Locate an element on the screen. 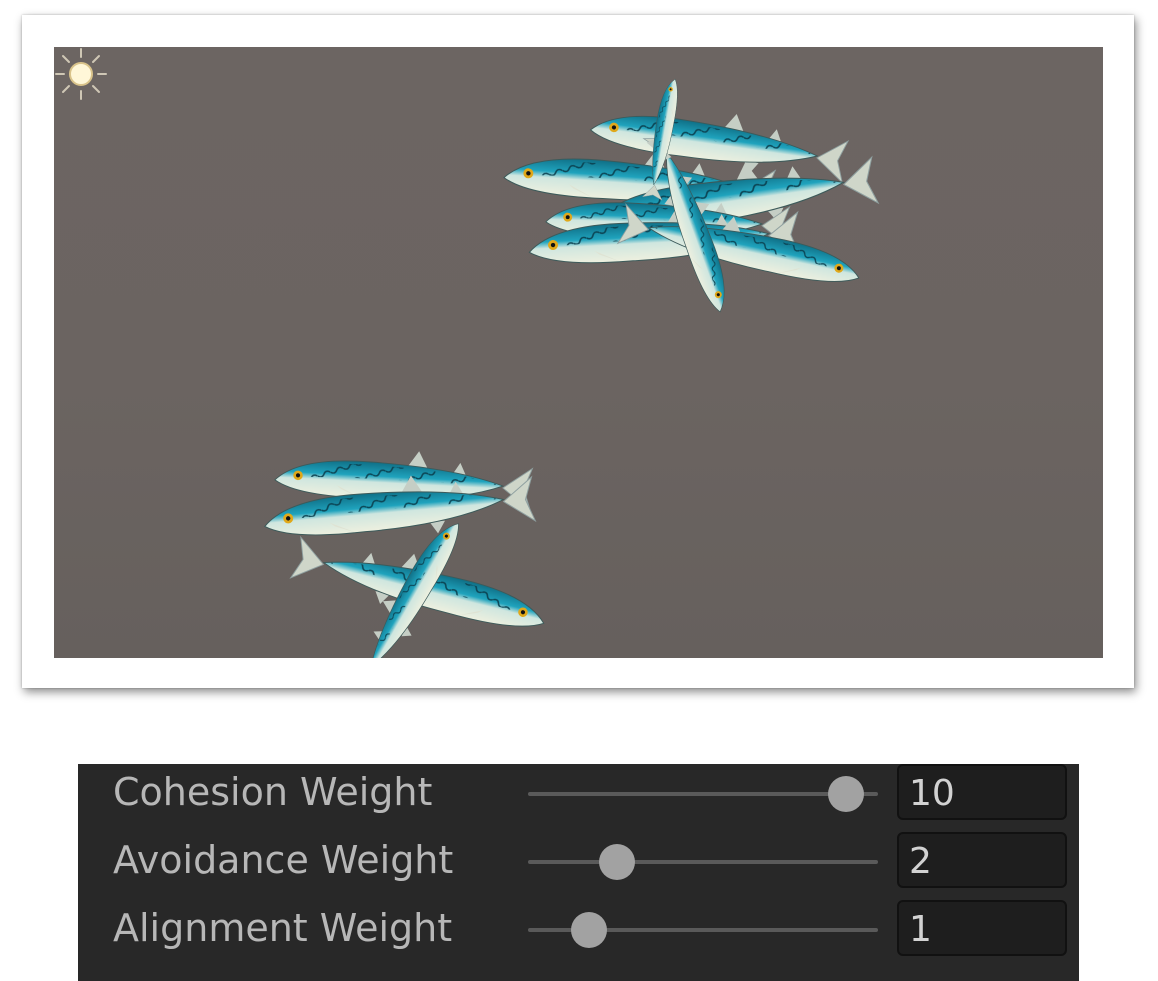 Image resolution: width=1158 pixels, height=981 pixels. row-cohesion-weight: Cohesion Weight 10 is located at coordinates (578, 794).